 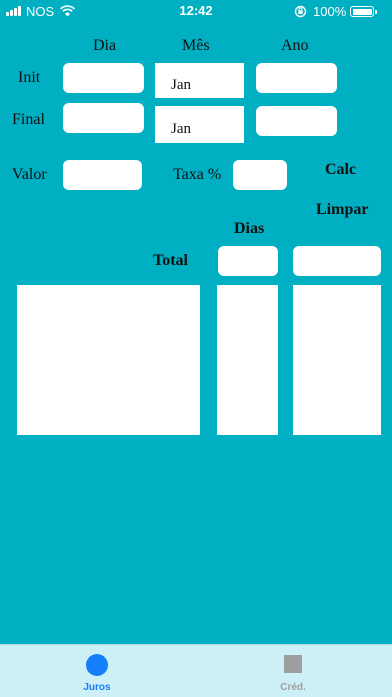 I want to click on final-month-picker: Jan, so click(x=199, y=124).